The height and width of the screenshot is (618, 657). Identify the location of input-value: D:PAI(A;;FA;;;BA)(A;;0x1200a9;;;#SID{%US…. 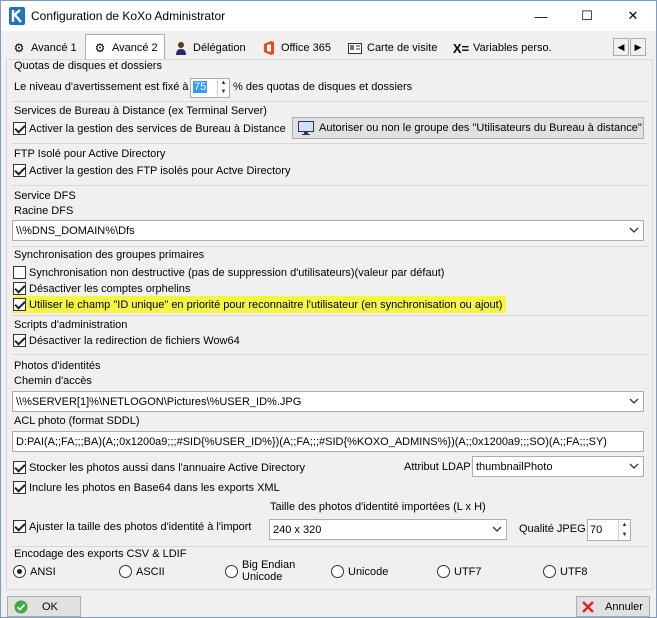
(311, 441).